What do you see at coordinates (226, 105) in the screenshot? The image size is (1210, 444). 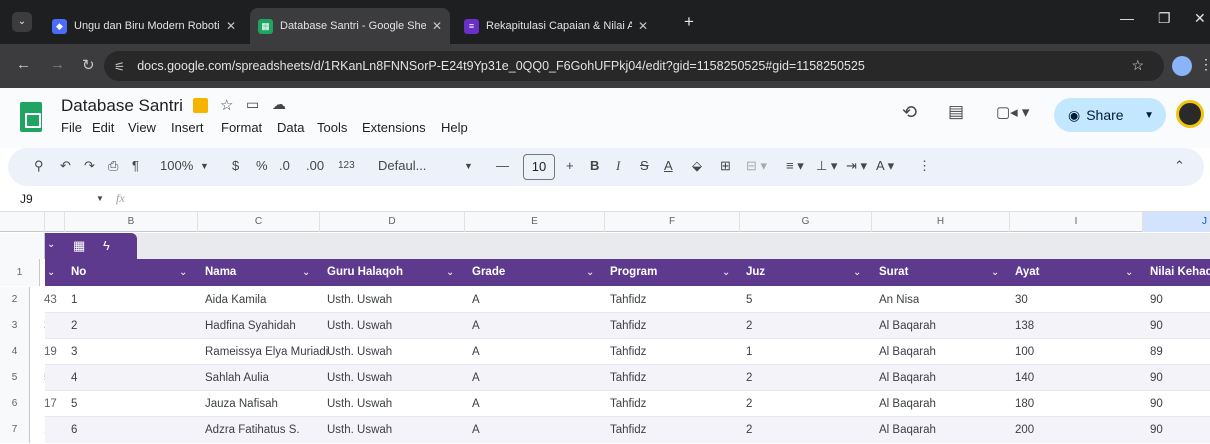 I see `star-icon: ☆` at bounding box center [226, 105].